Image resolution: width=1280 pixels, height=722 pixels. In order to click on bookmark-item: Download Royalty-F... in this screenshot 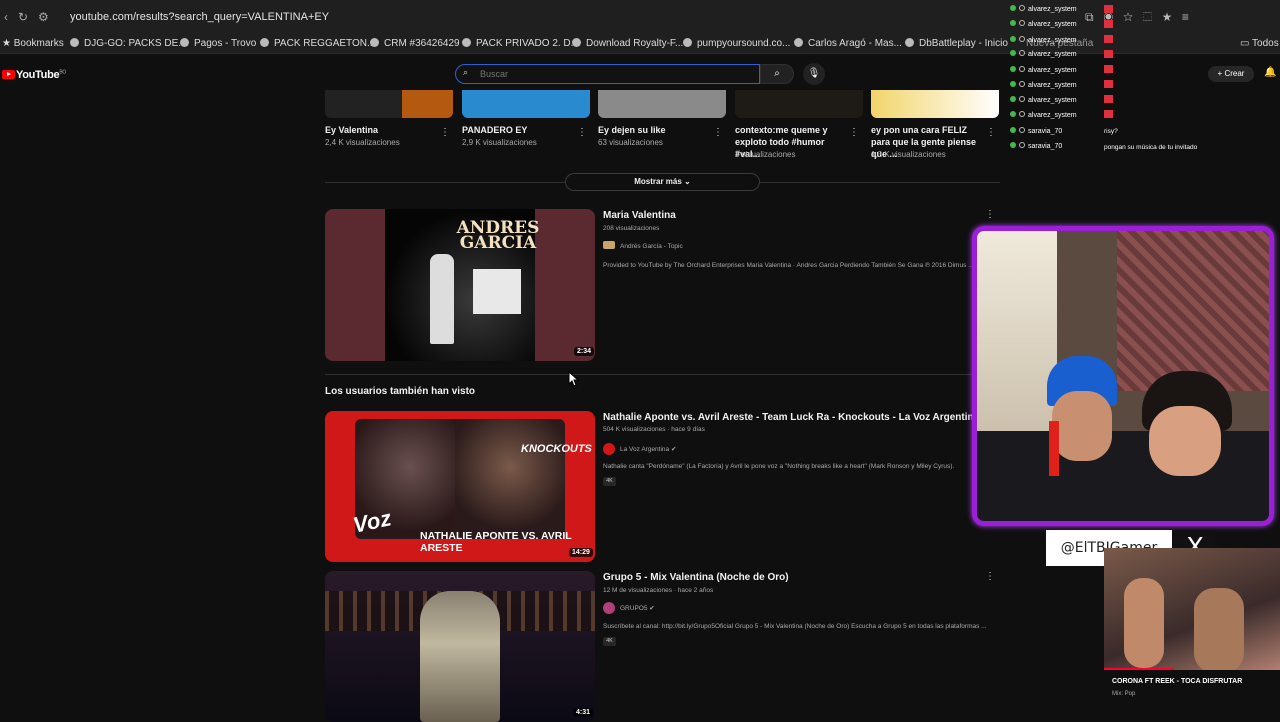, I will do `click(627, 43)`.